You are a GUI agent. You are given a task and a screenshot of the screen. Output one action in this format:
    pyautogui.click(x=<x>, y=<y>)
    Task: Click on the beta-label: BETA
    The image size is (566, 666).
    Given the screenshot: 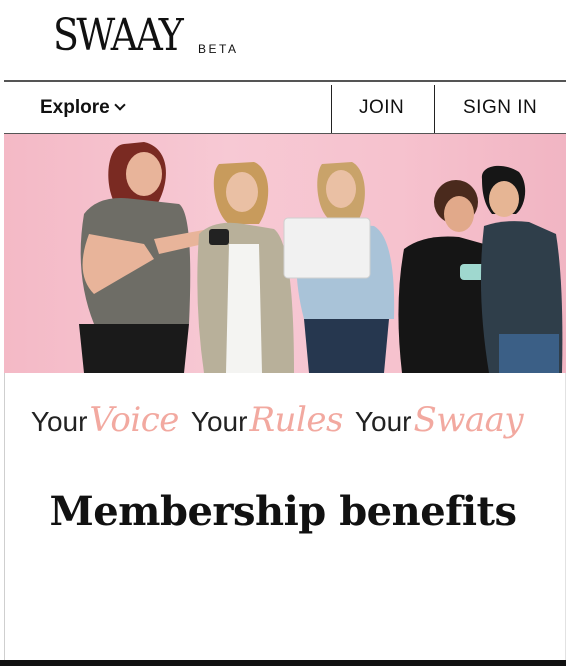 What is the action you would take?
    pyautogui.click(x=218, y=49)
    